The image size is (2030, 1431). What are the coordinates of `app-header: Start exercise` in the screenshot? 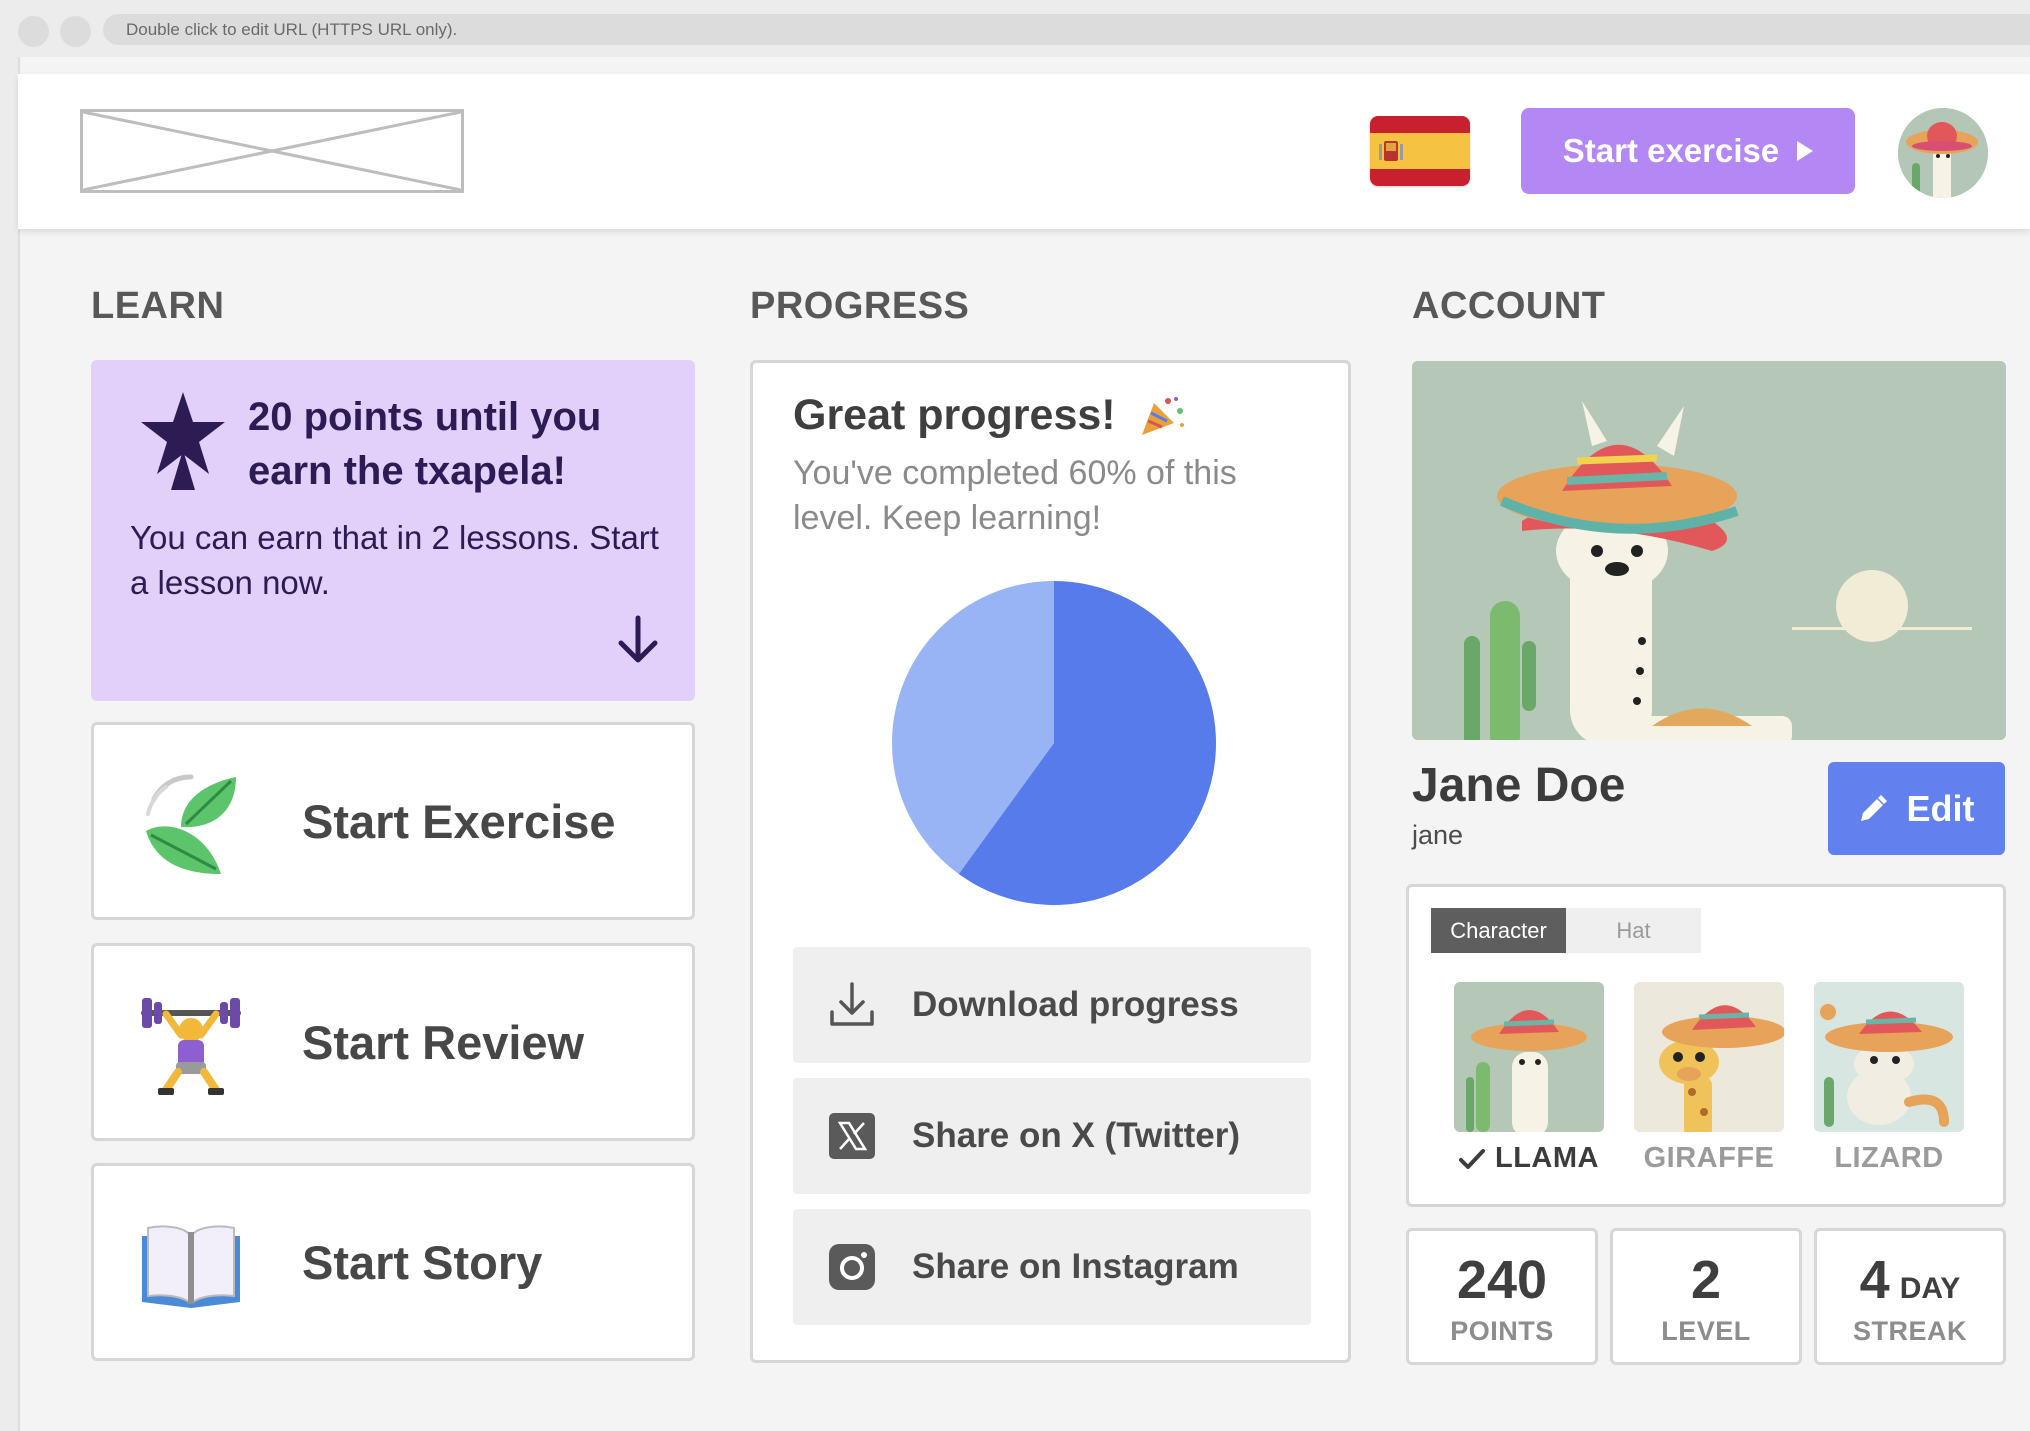 It's located at (1024, 151).